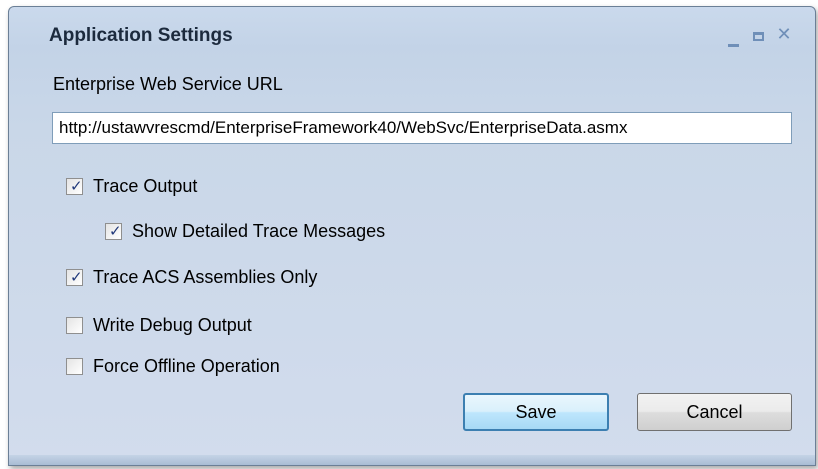 Image resolution: width=818 pixels, height=469 pixels. I want to click on write-debug-option: Write Debug Output, so click(159, 325).